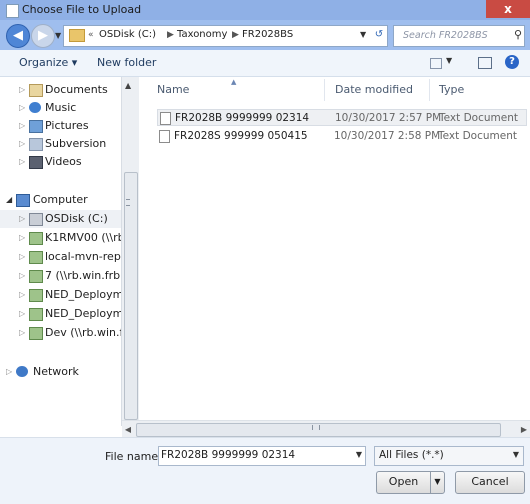 This screenshot has height=504, width=530. Describe the element at coordinates (126, 62) in the screenshot. I see `new-folder-button: New folder` at that location.